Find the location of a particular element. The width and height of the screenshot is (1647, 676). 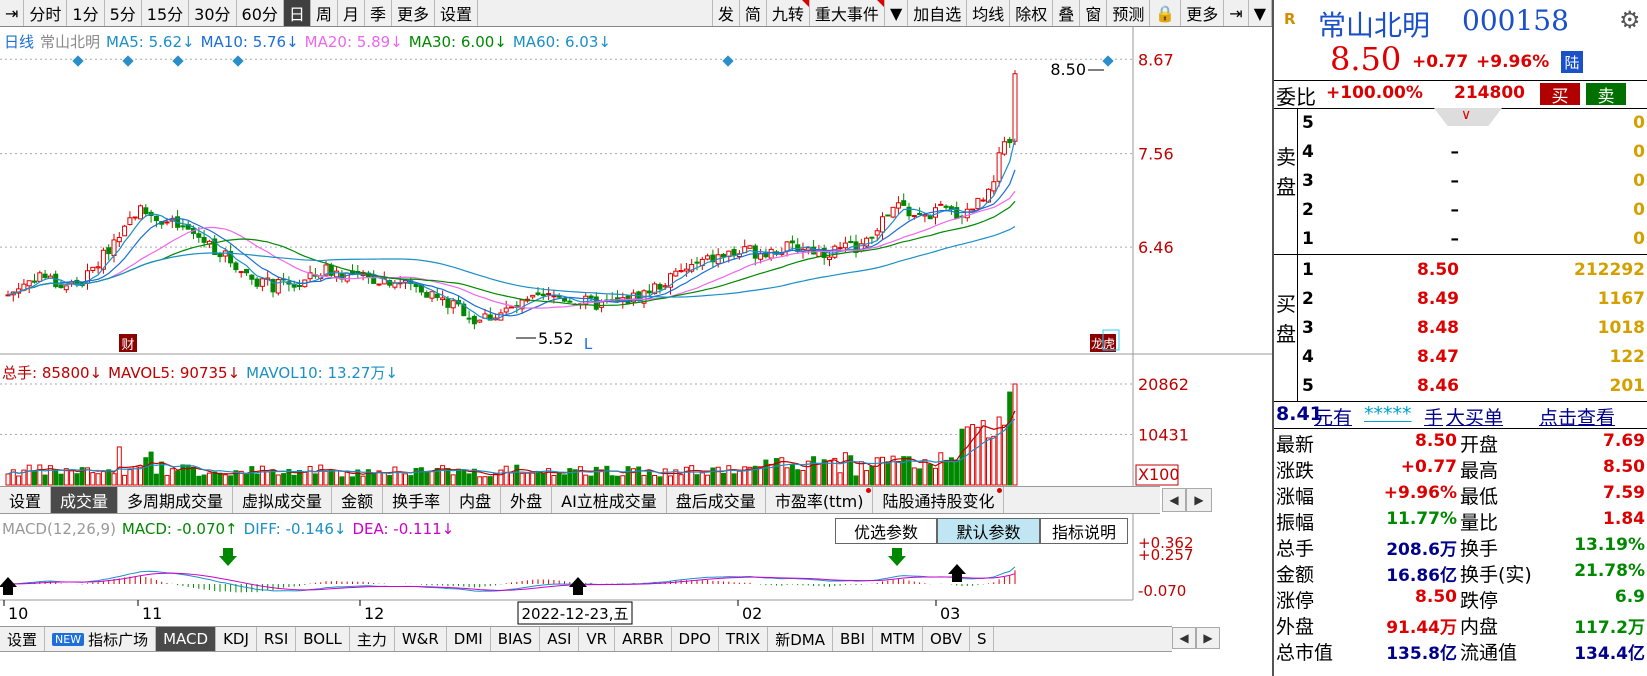

indicator-tab: OBV is located at coordinates (946, 639).